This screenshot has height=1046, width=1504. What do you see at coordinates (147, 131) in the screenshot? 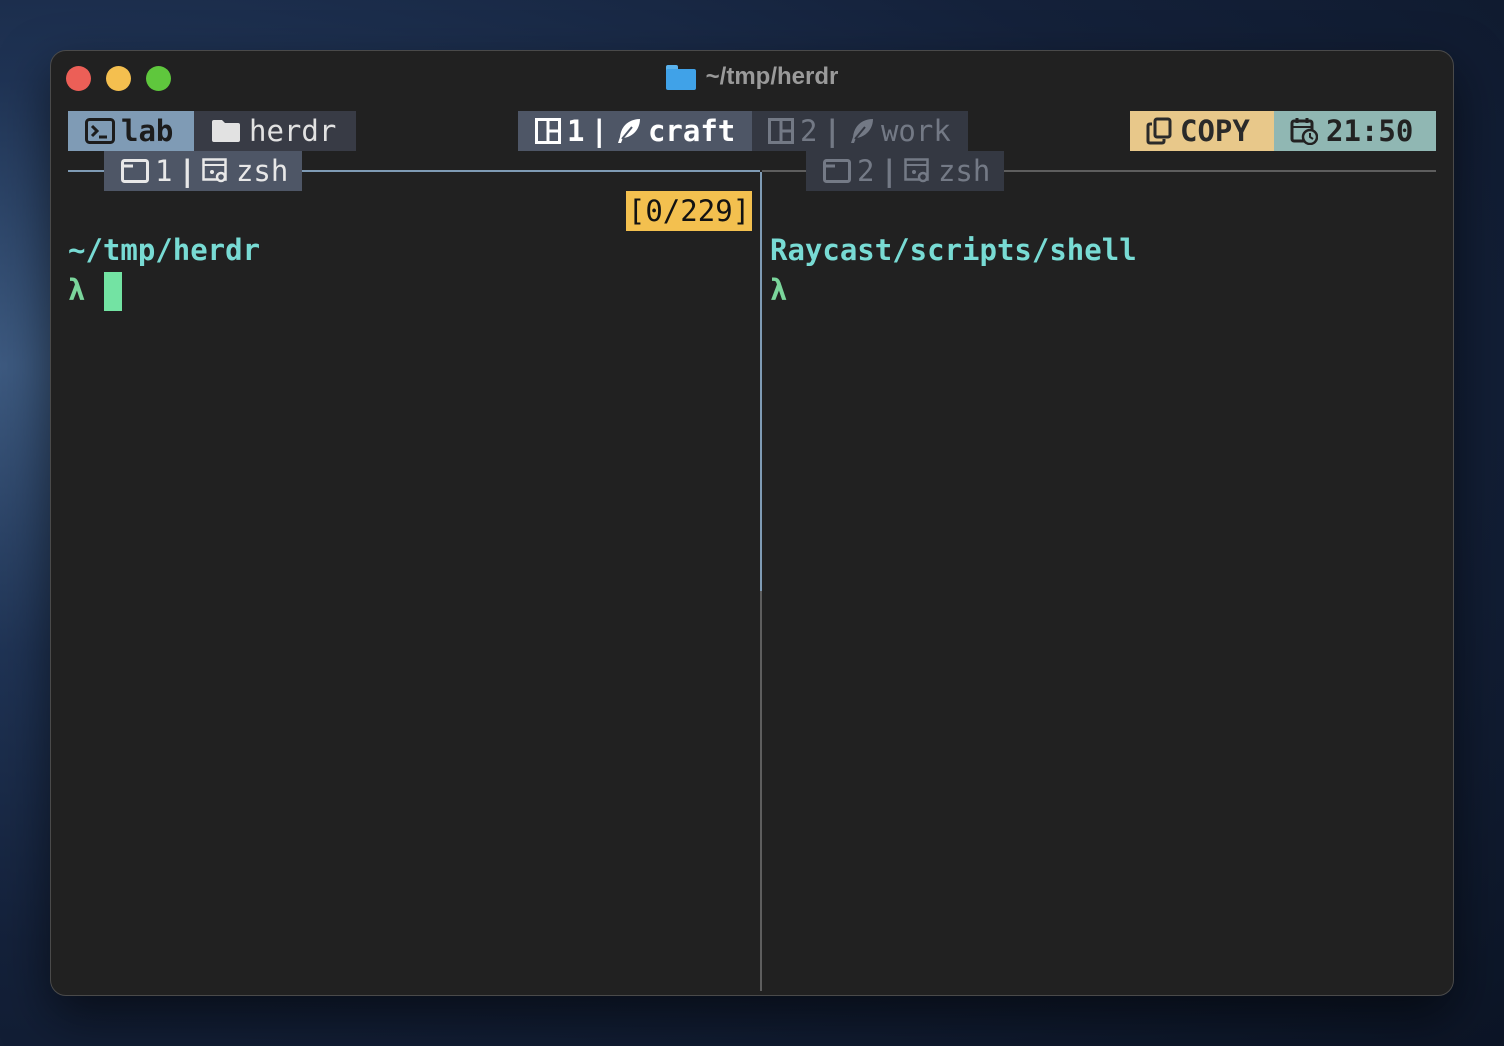
I see `session-name: lab` at bounding box center [147, 131].